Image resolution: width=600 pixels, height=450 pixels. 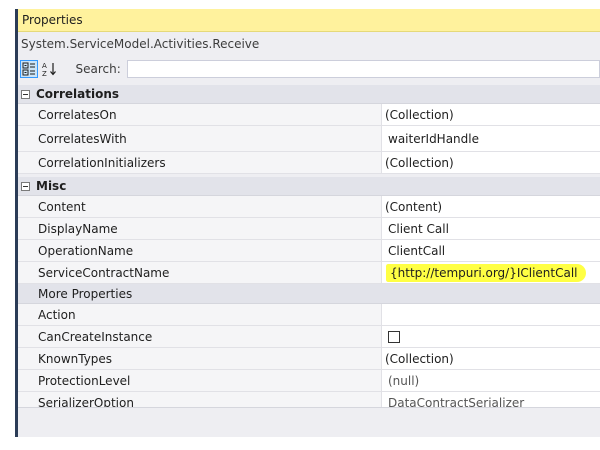 I want to click on property-value: Client Call, so click(x=491, y=228).